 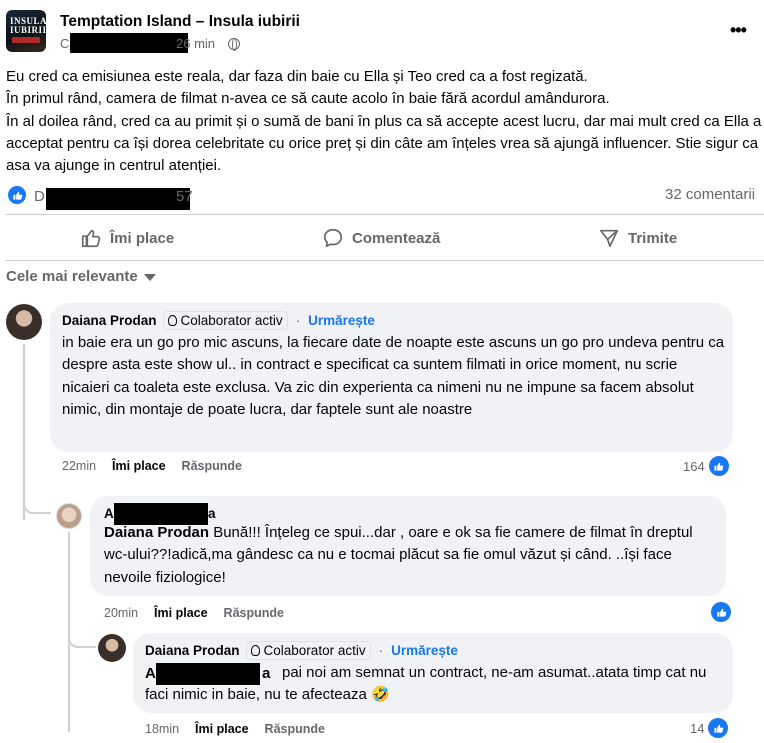 I want to click on laughing-emoji: 🤣, so click(x=380, y=695).